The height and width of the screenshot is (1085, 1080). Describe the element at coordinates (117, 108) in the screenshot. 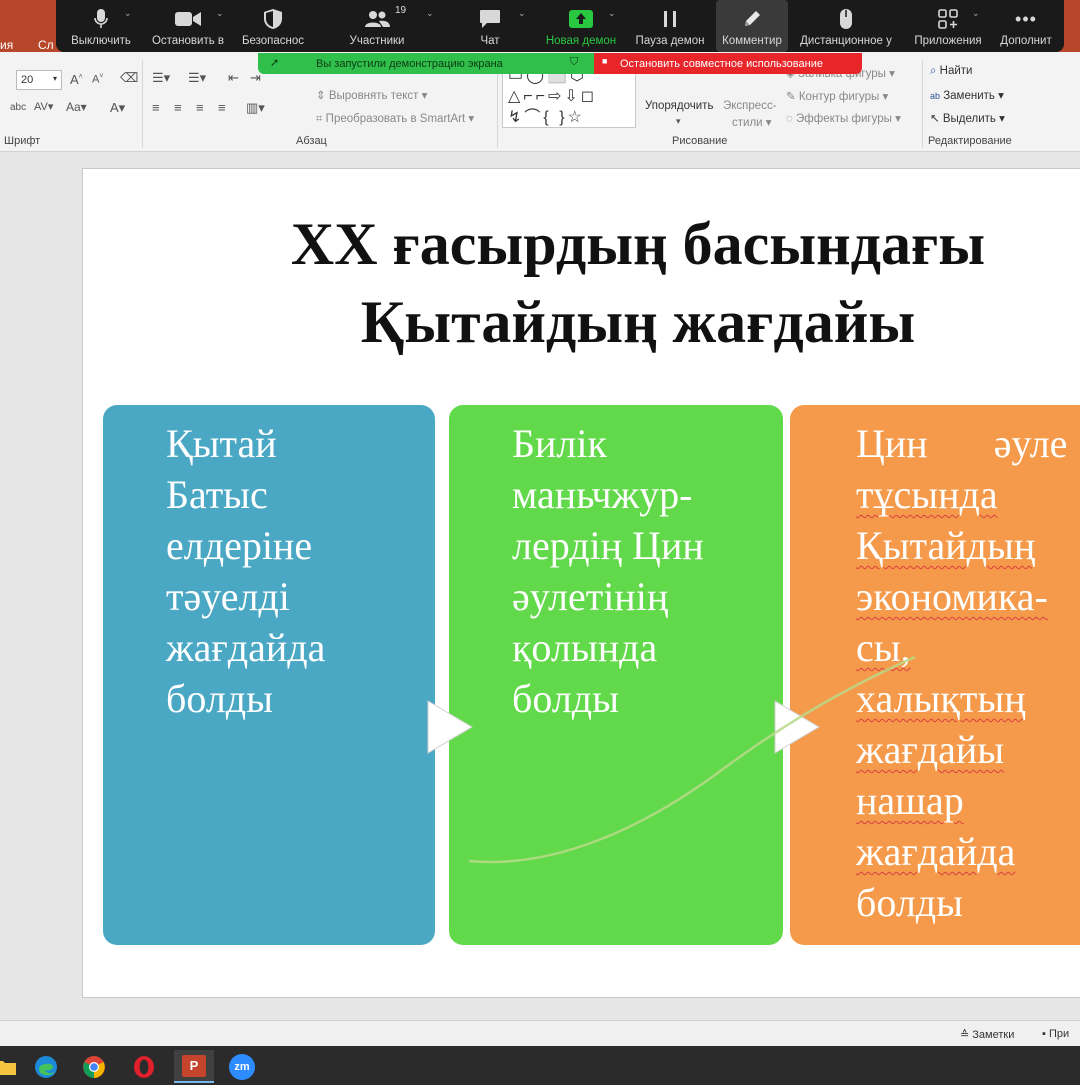

I see `font-color-icon: A▾` at that location.